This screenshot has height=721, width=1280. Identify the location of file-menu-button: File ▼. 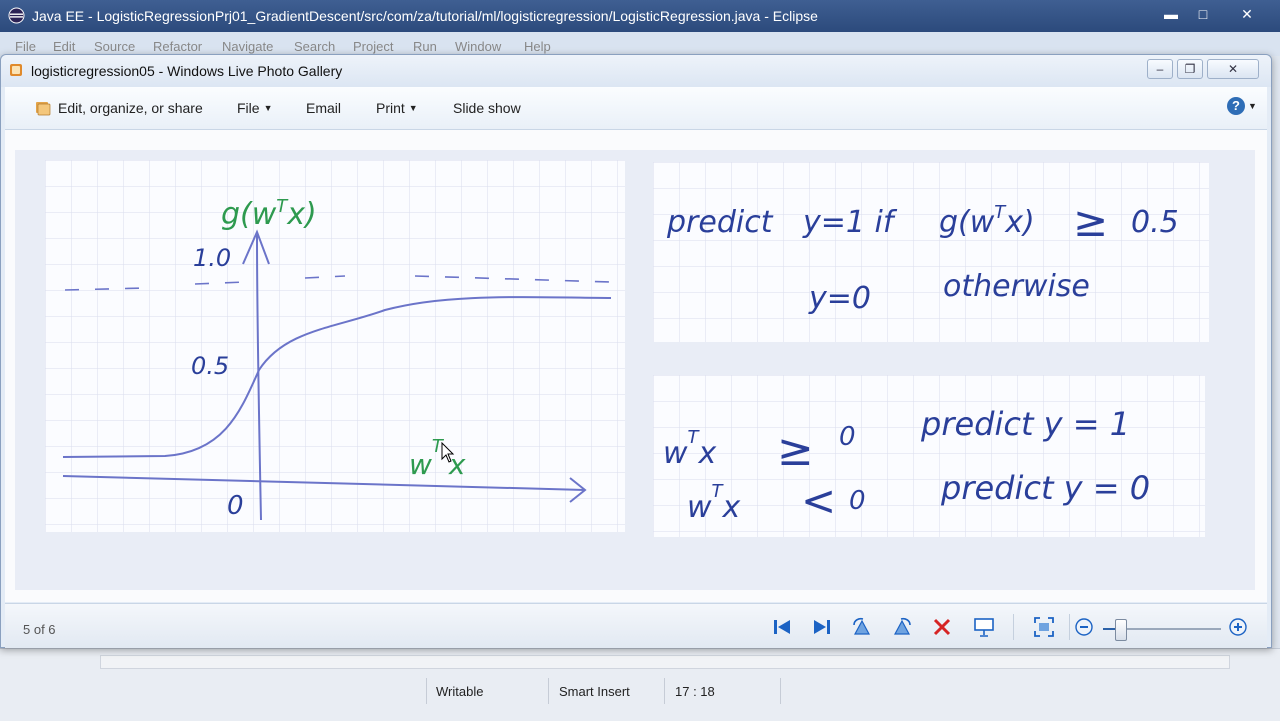
(254, 108).